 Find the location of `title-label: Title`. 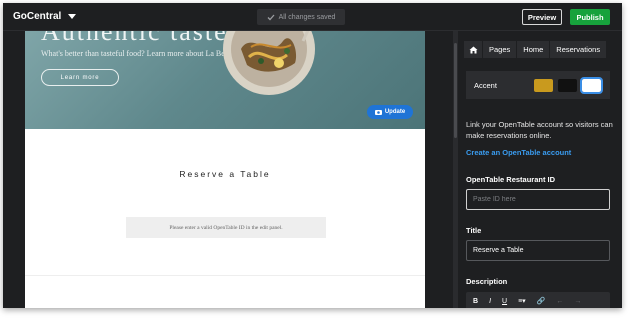

title-label: Title is located at coordinates (474, 230).